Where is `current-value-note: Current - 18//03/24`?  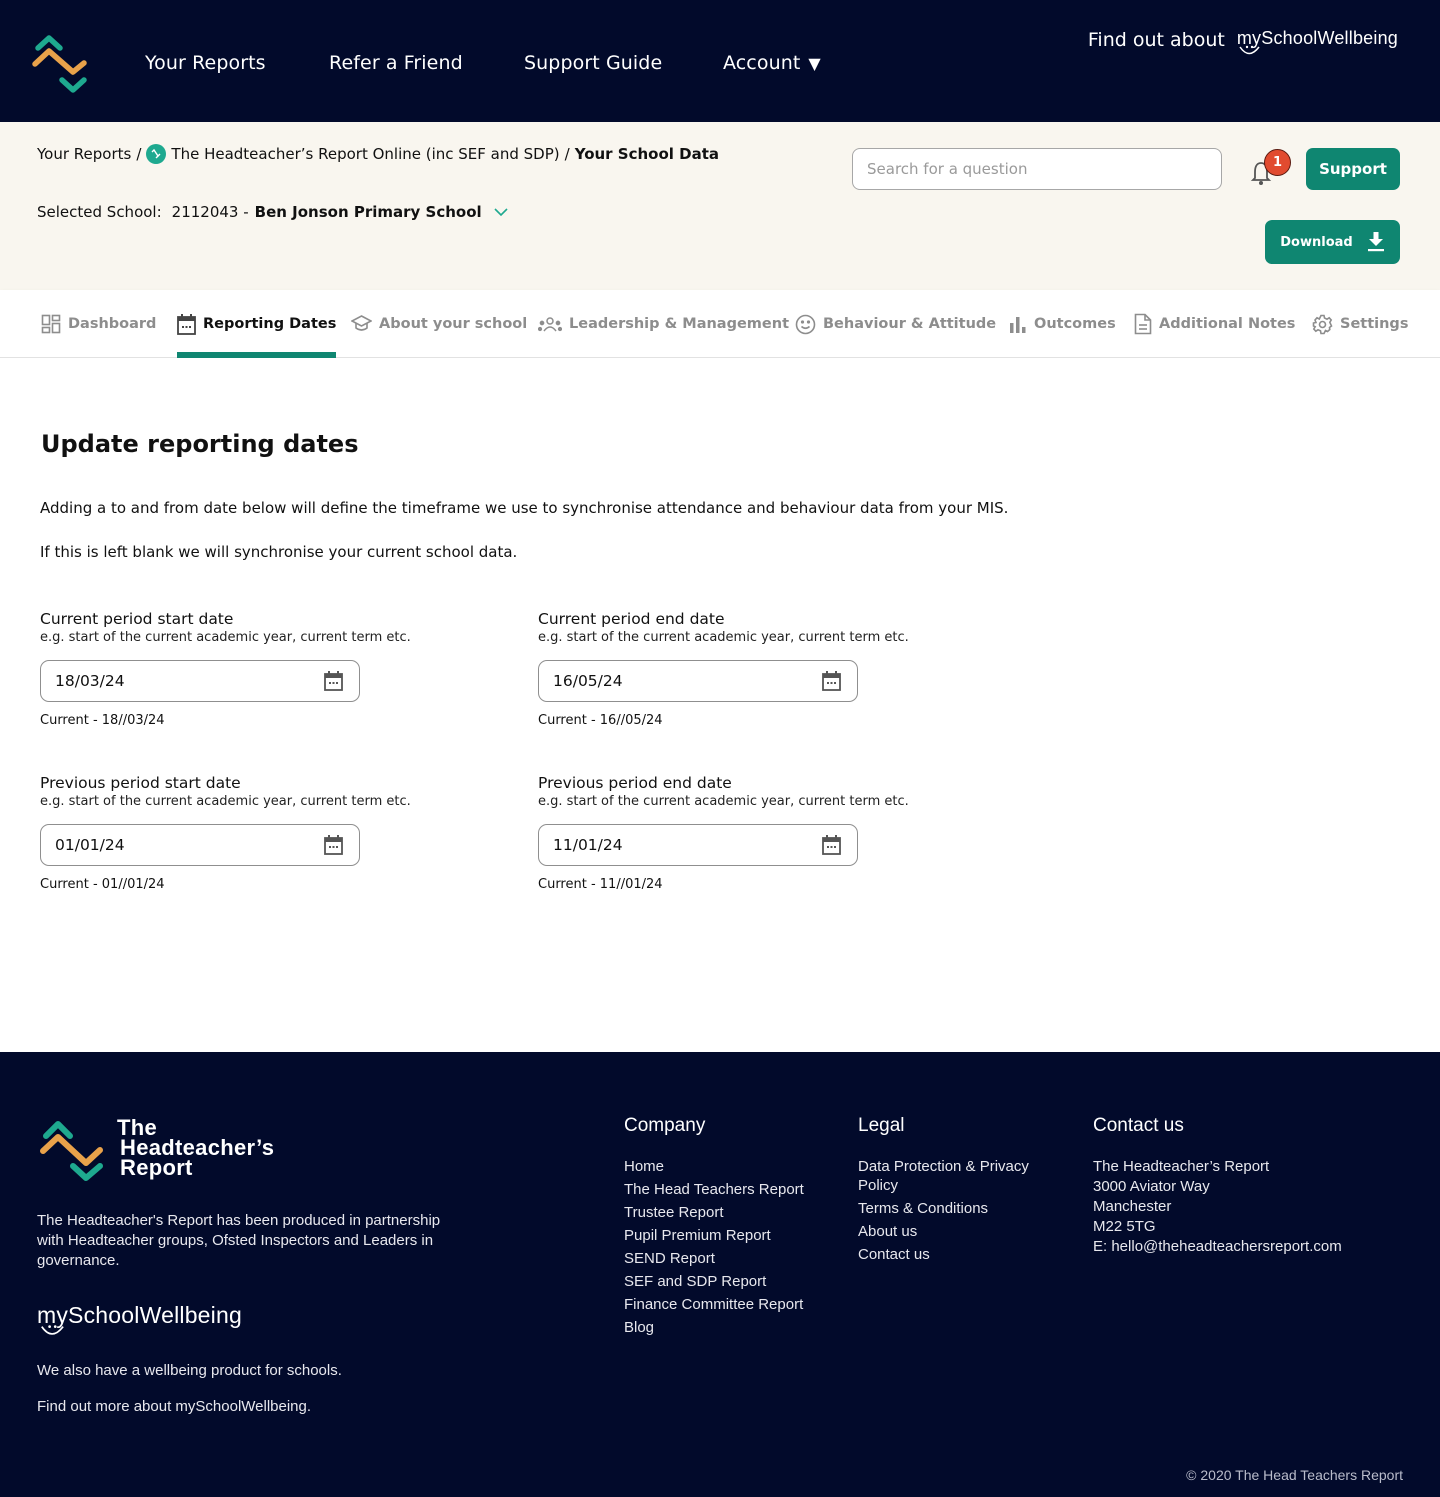 current-value-note: Current - 18//03/24 is located at coordinates (102, 720).